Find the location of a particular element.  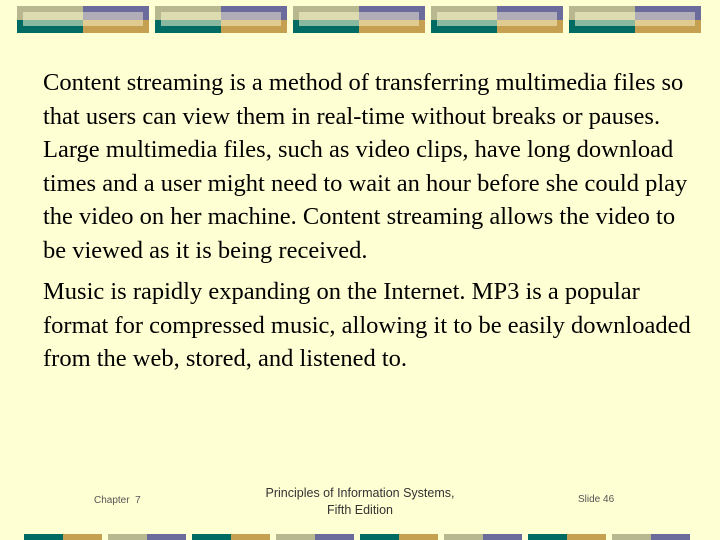

bottom-decorative-strip is located at coordinates (360, 537).